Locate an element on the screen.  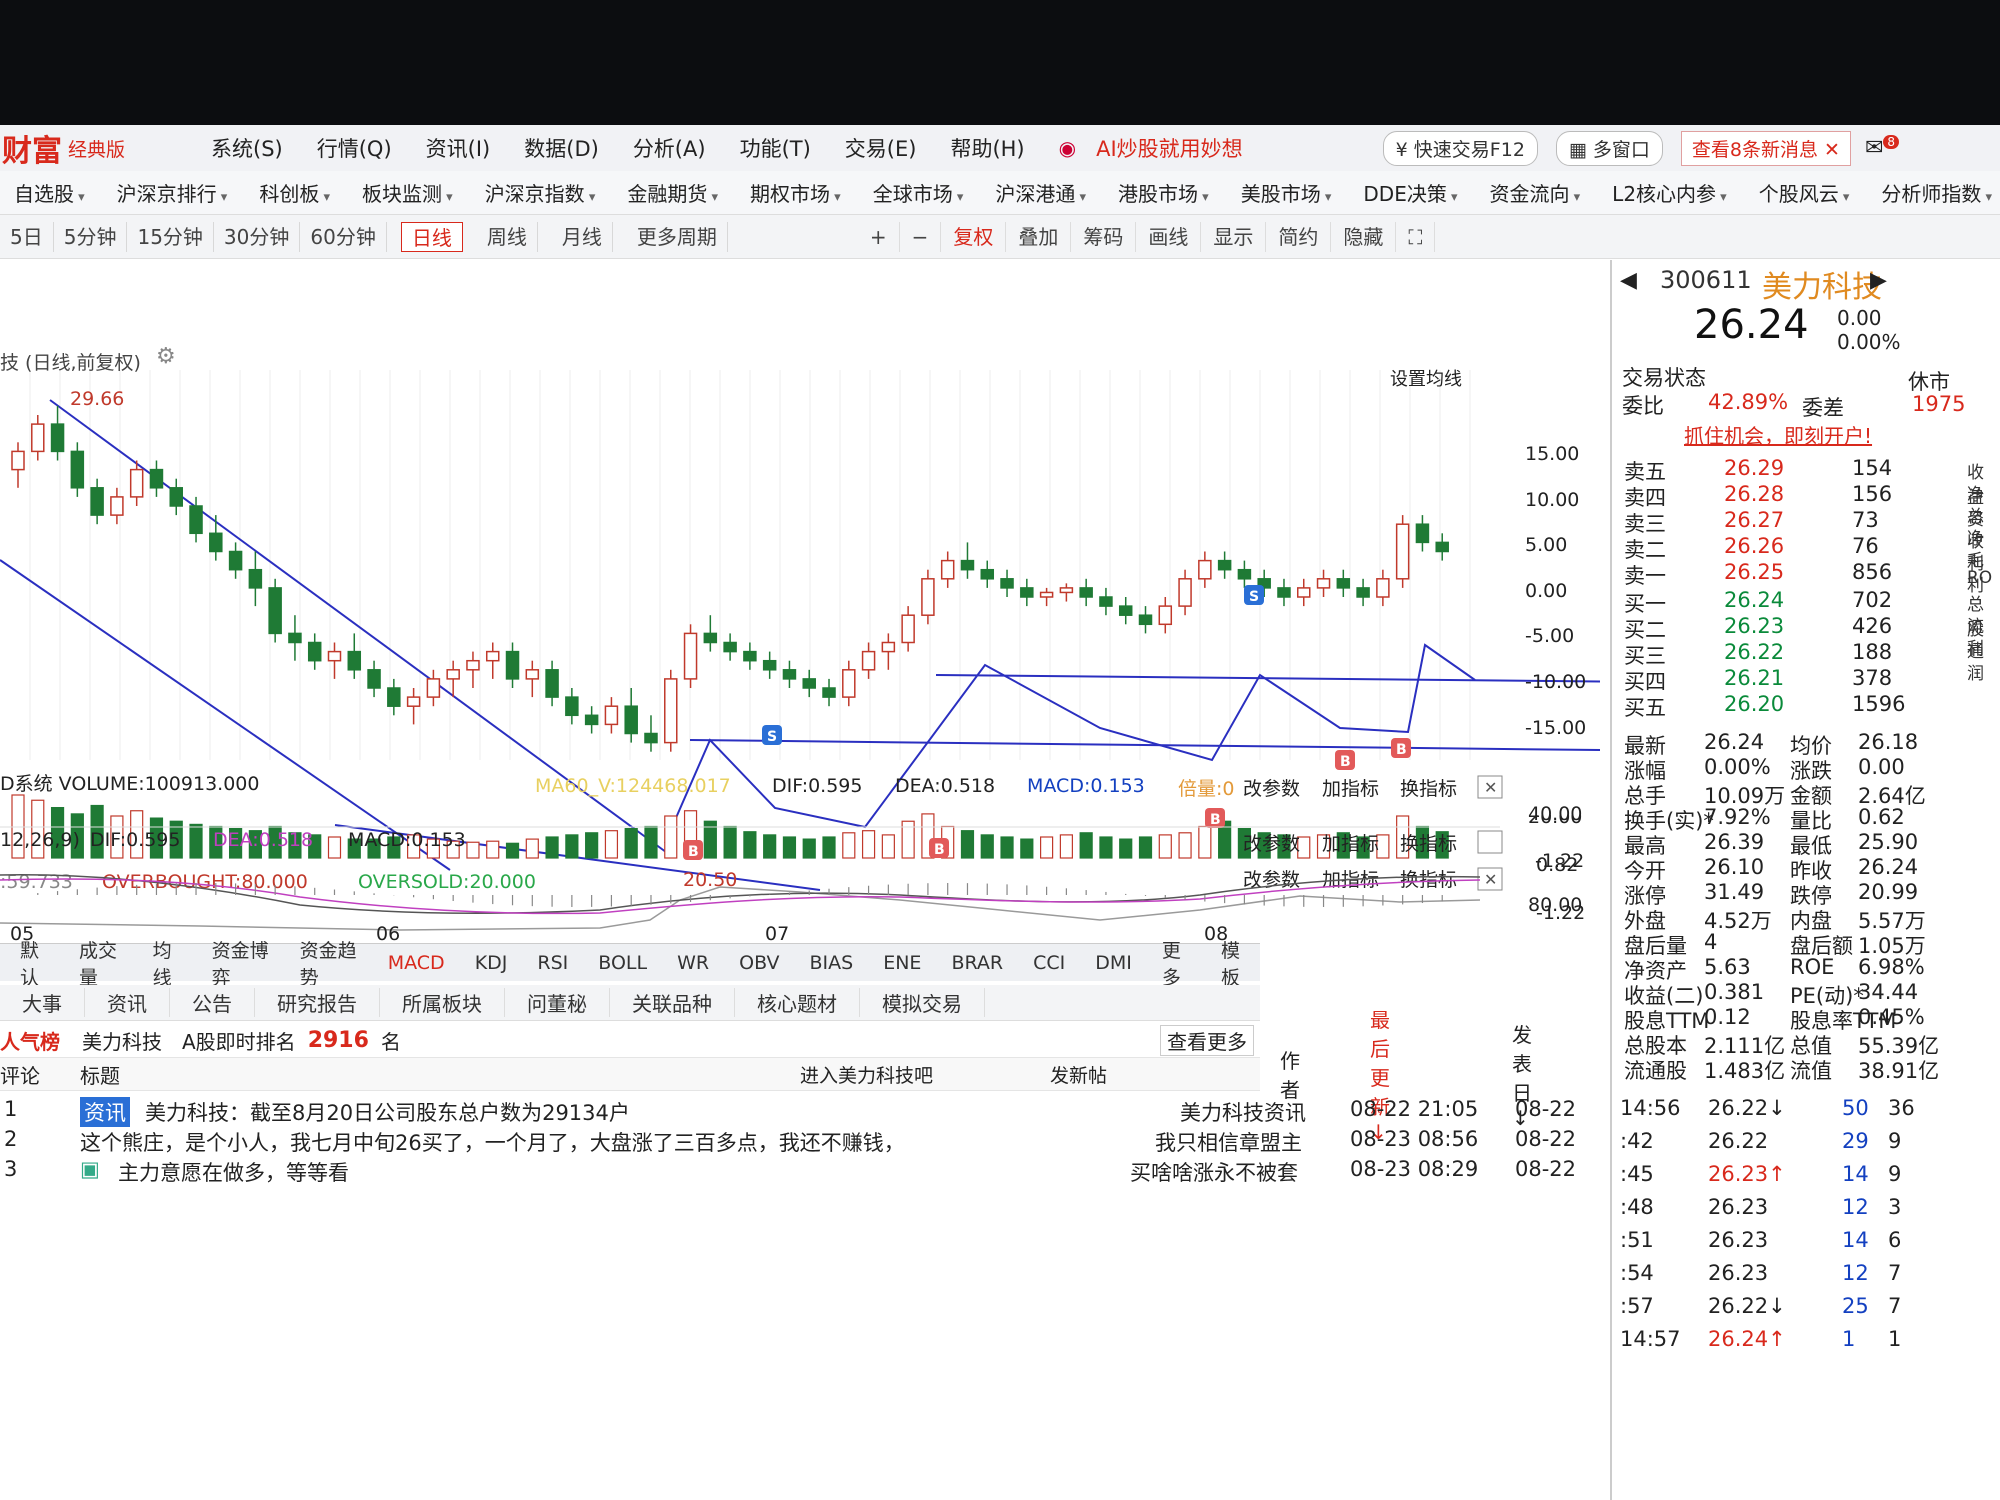
ntab-sector: 所属板块 is located at coordinates (442, 1002).